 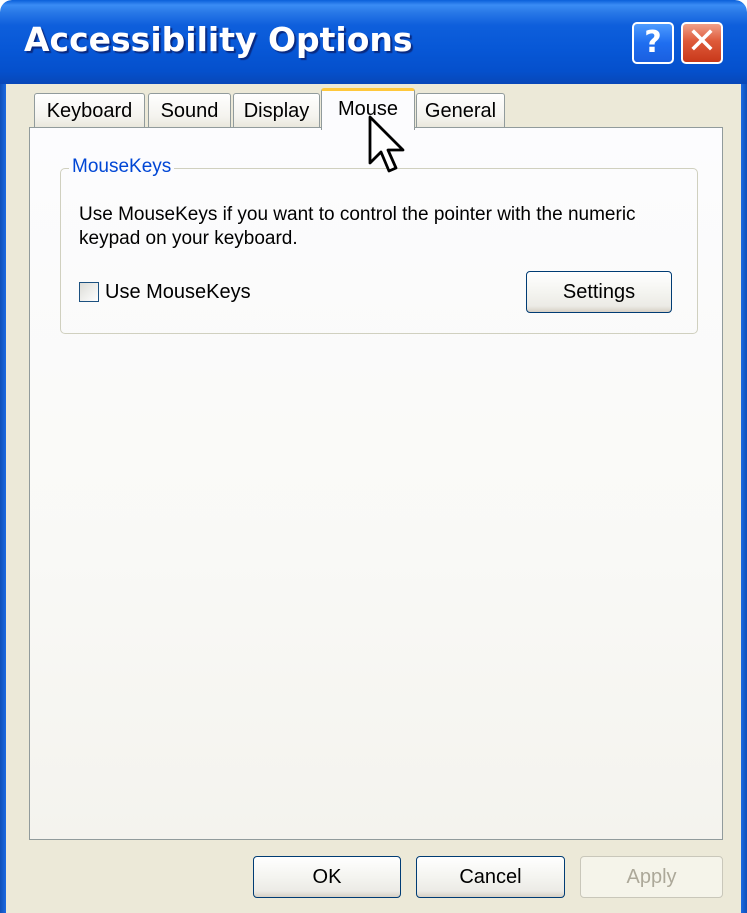 I want to click on tab-mouse: Mouse, so click(x=368, y=109).